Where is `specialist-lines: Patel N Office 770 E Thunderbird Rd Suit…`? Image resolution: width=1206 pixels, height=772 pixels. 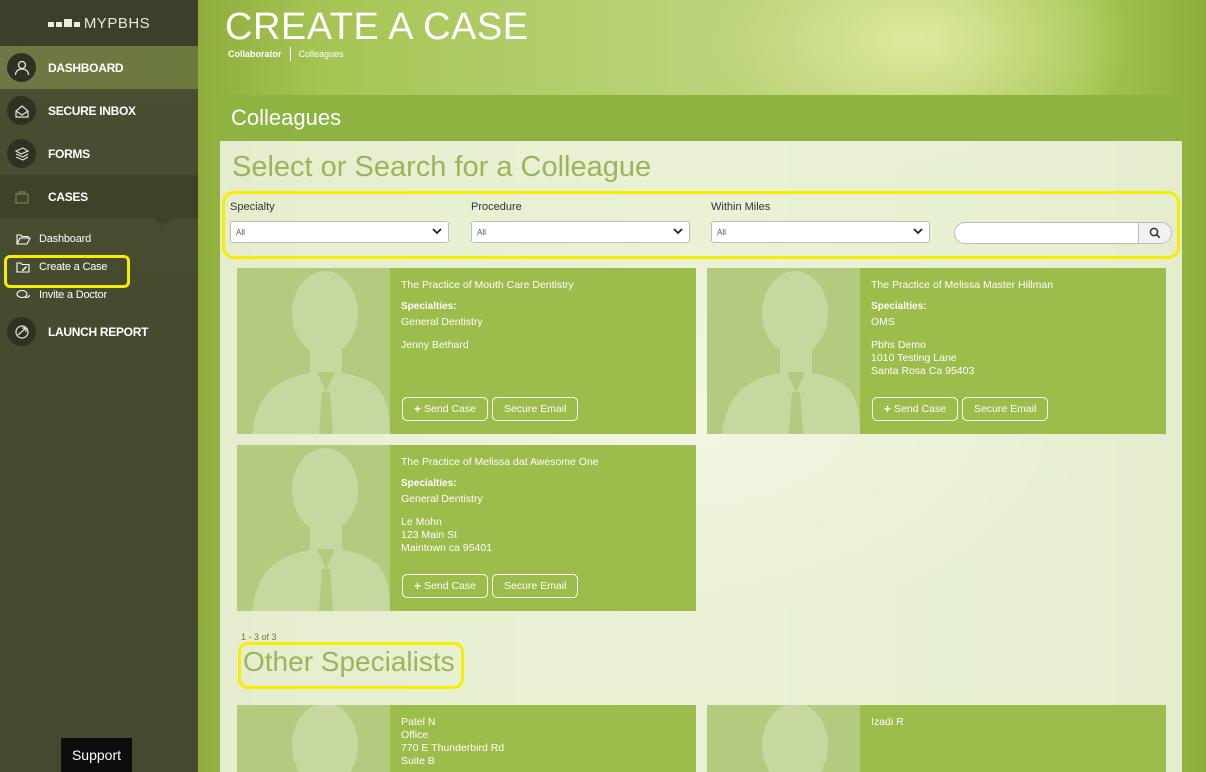
specialist-lines: Patel N Office 770 E Thunderbird Rd Suit… is located at coordinates (543, 742).